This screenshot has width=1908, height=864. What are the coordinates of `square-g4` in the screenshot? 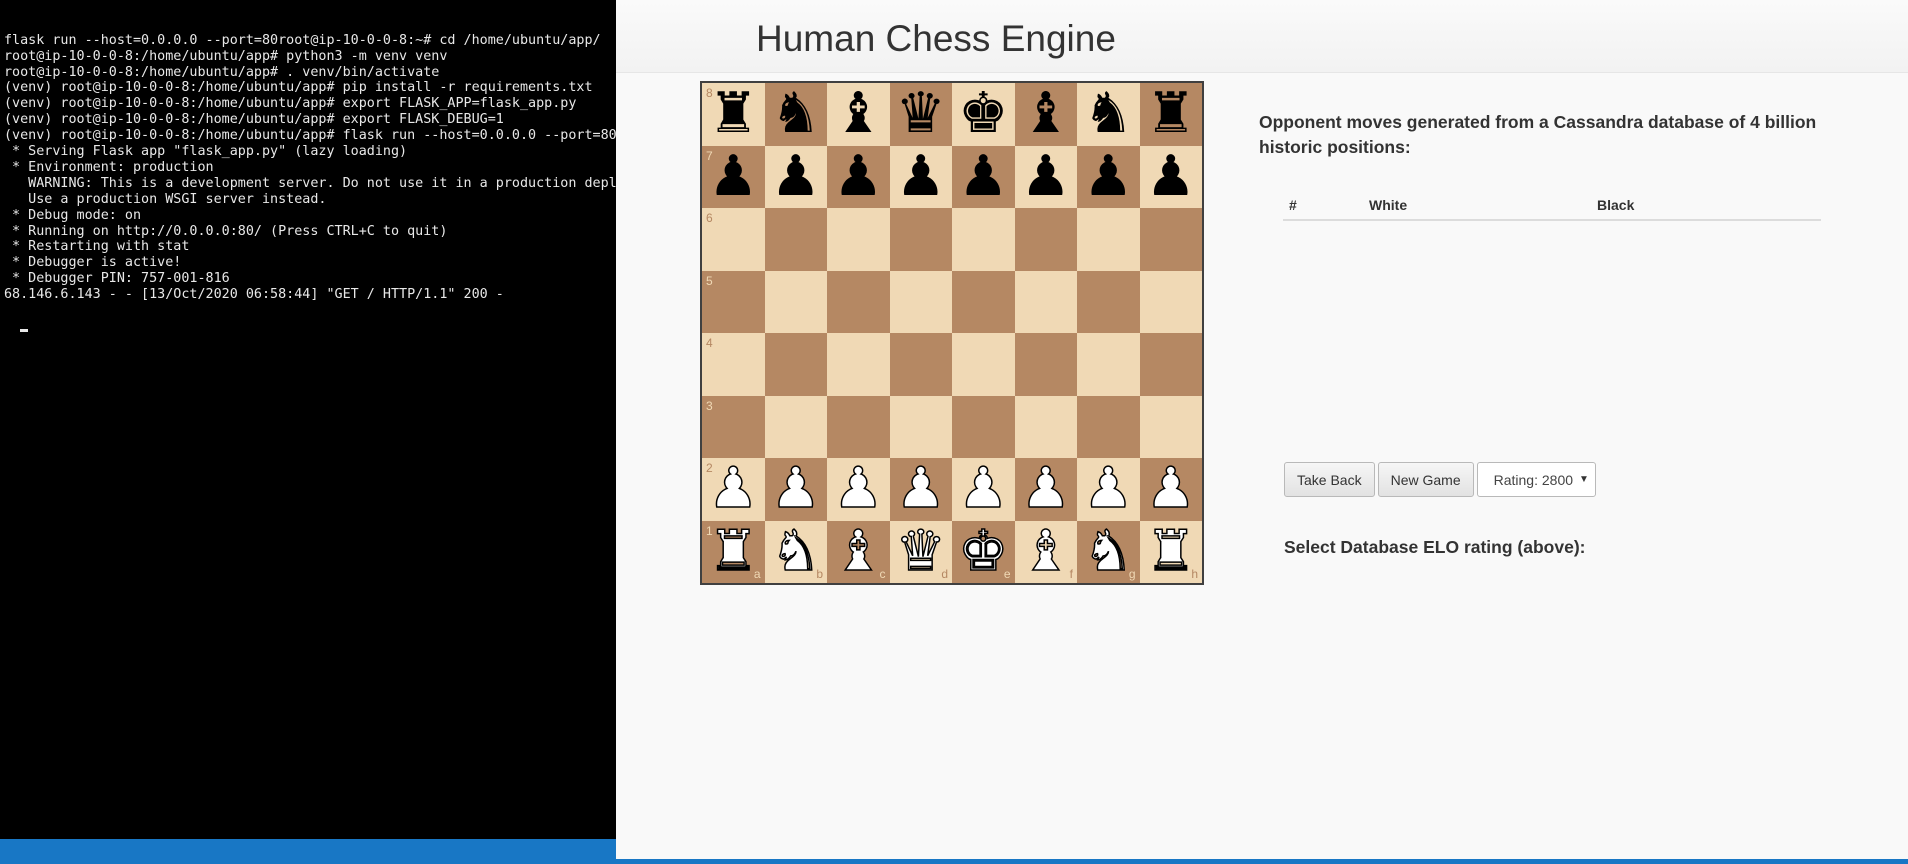 It's located at (1108, 364).